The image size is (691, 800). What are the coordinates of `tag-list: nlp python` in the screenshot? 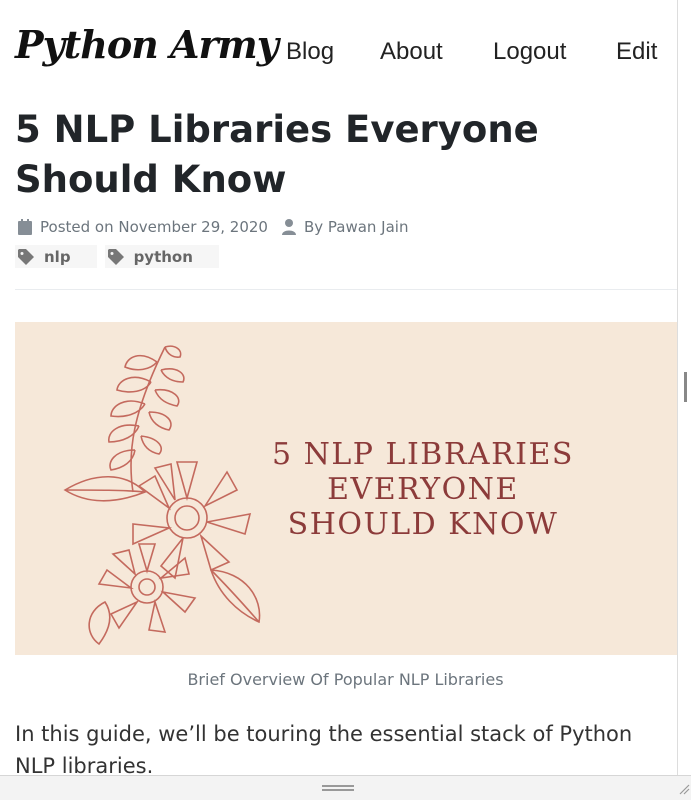 It's located at (117, 256).